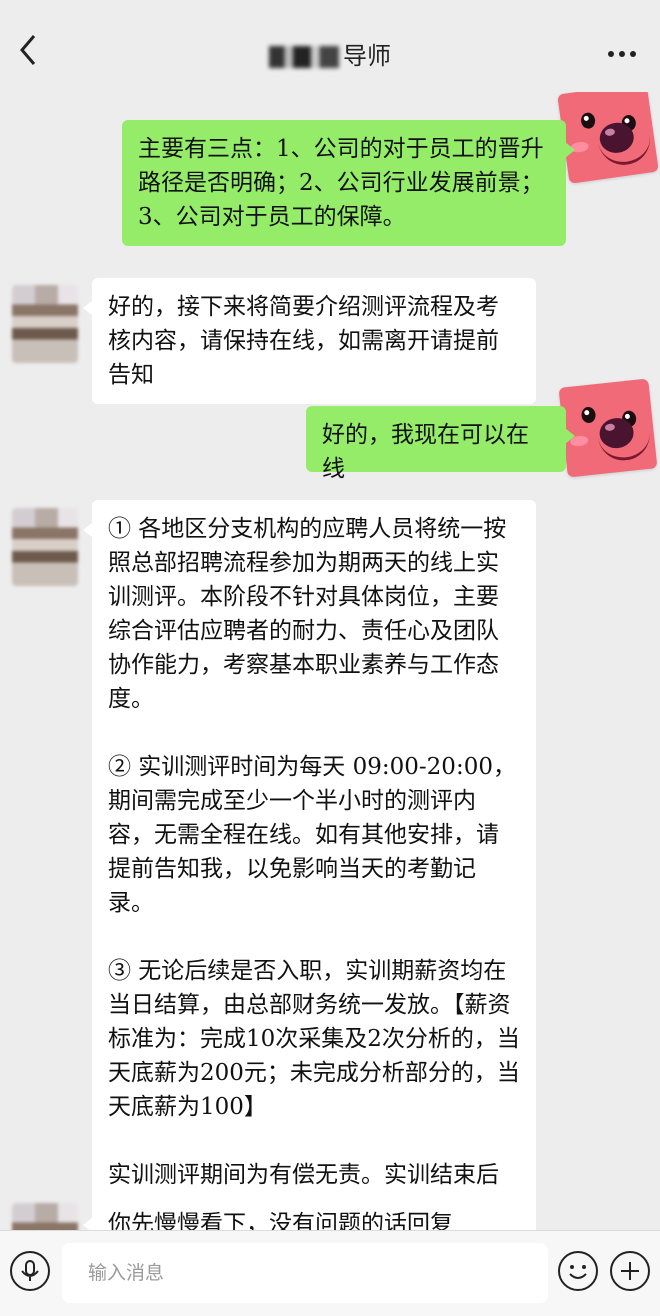 Image resolution: width=660 pixels, height=1316 pixels. Describe the element at coordinates (304, 57) in the screenshot. I see `blurred-name` at that location.